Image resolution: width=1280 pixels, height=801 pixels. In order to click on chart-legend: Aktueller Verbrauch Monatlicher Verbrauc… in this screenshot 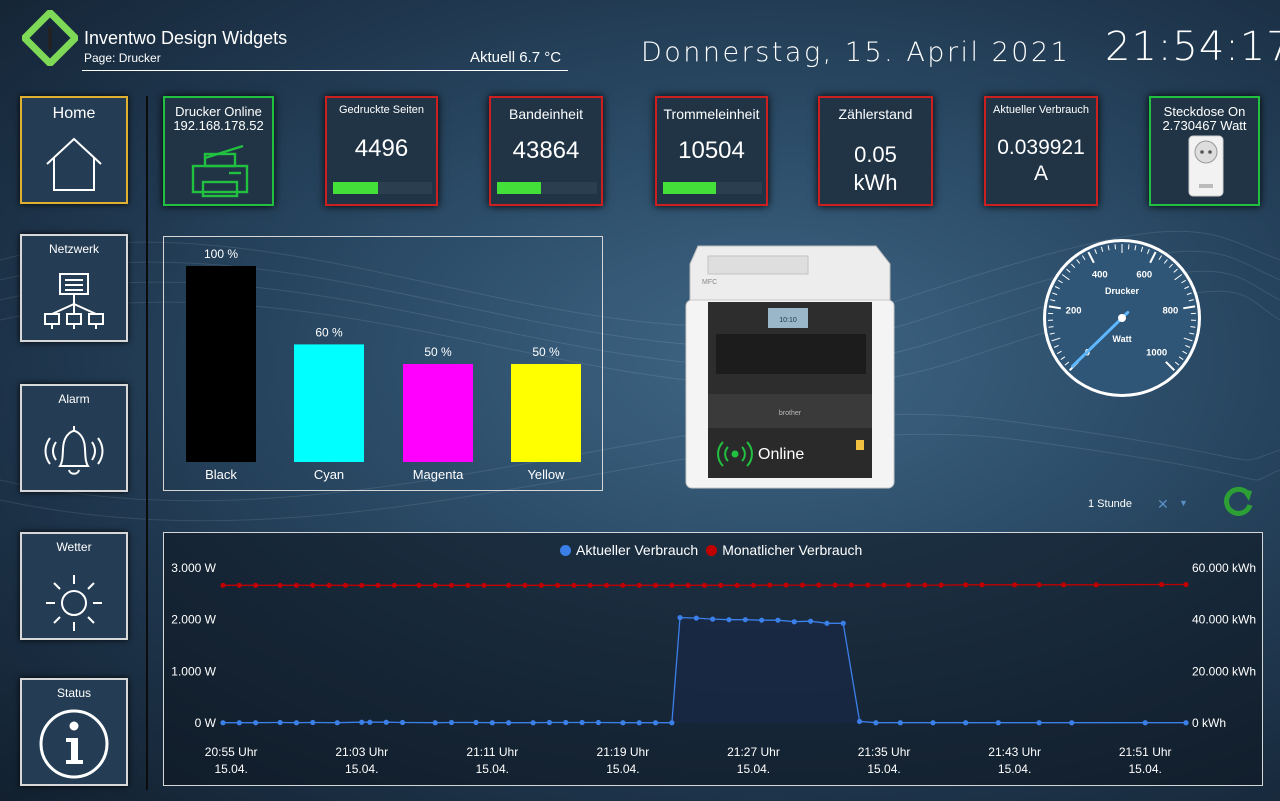, I will do `click(711, 550)`.